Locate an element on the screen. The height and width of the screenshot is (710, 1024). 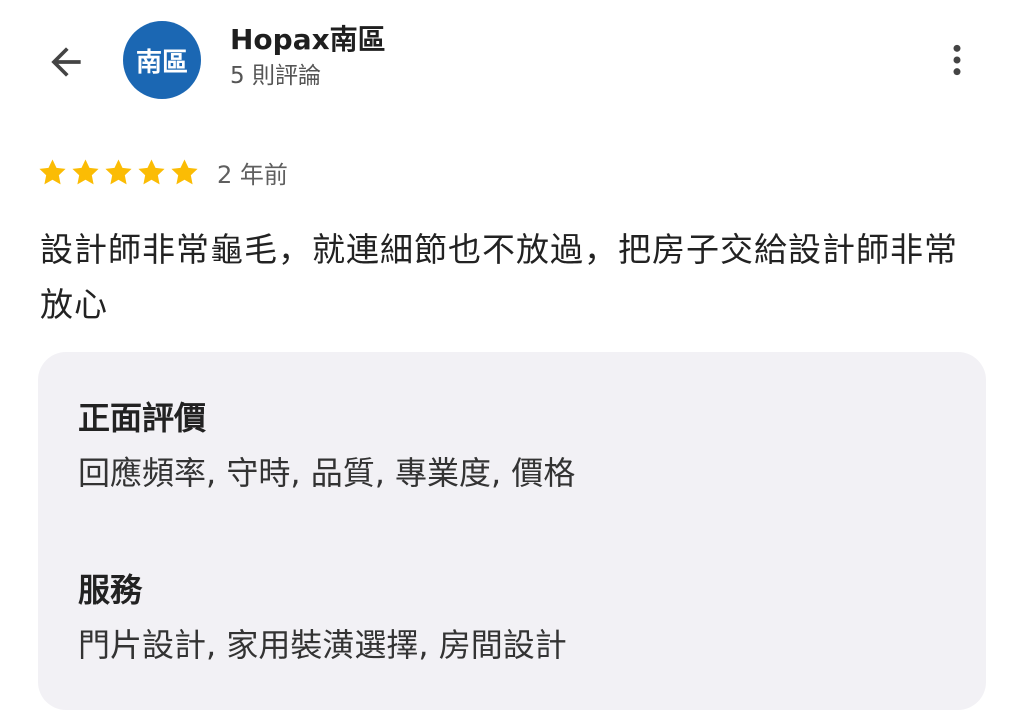
more-vertical-icon is located at coordinates (957, 60).